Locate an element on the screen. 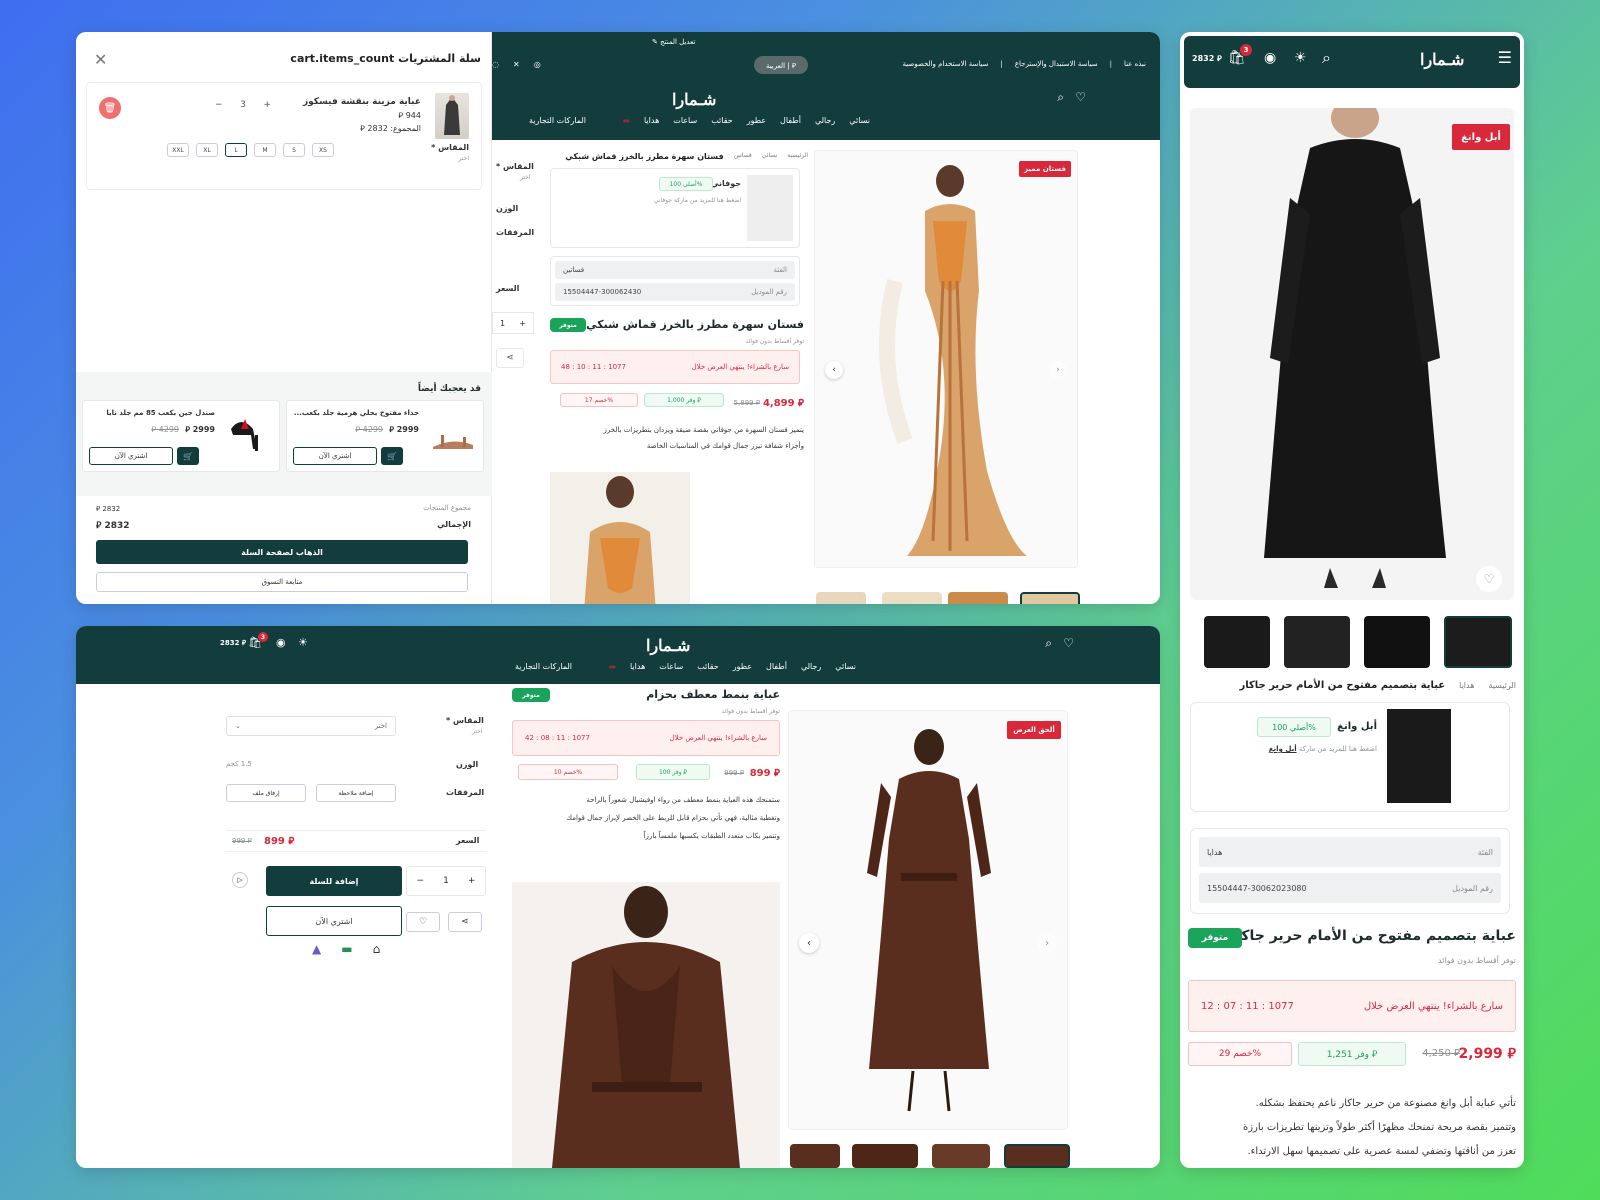 The image size is (1600, 1200). breadcrumb-item: فساتين is located at coordinates (743, 156).